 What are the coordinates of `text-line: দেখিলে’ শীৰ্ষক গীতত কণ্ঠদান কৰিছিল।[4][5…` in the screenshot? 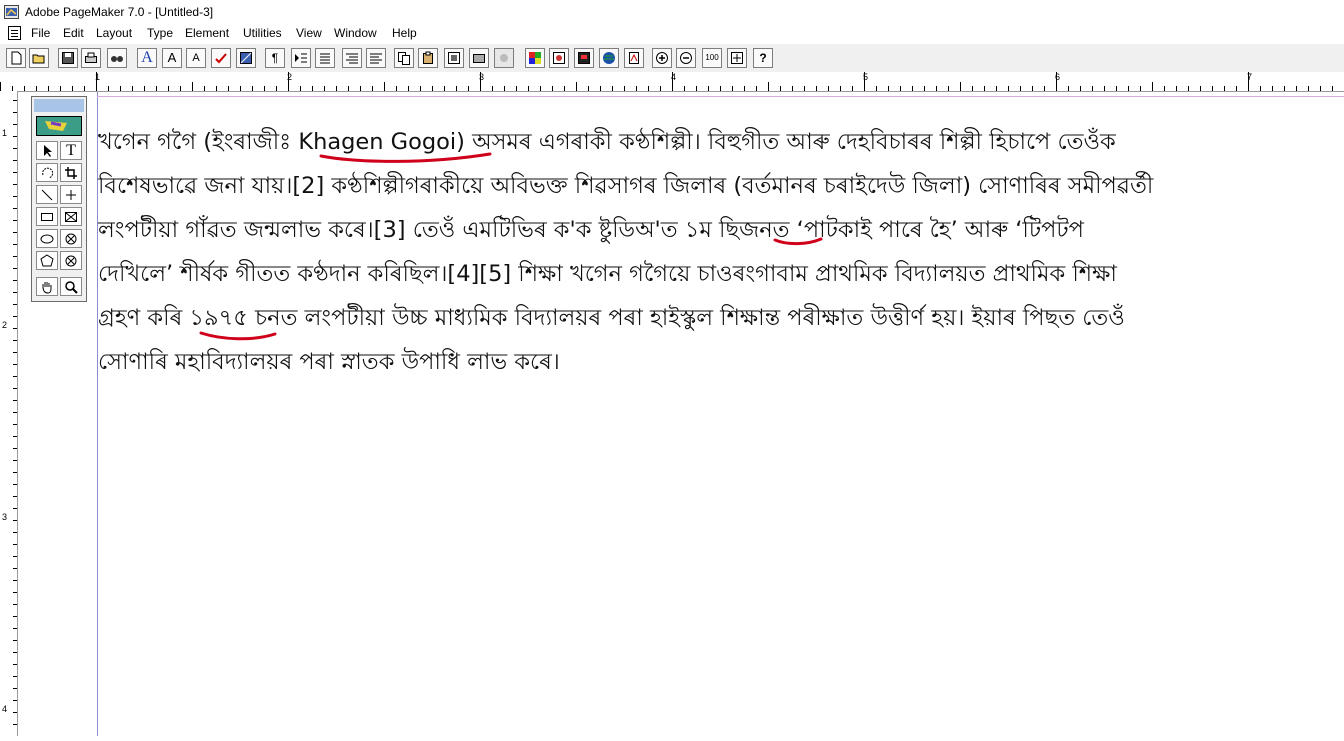 It's located at (607, 274).